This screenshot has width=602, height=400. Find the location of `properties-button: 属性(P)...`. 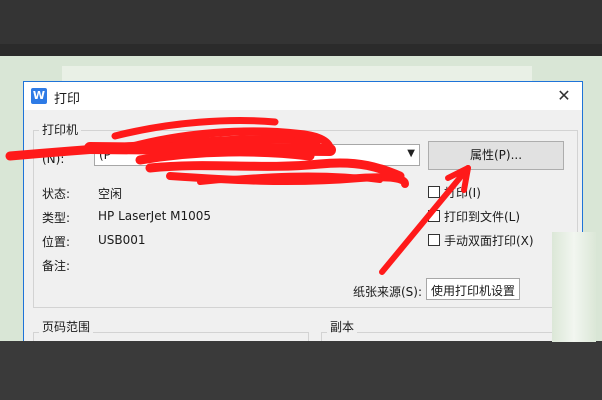

properties-button: 属性(P)... is located at coordinates (496, 155).